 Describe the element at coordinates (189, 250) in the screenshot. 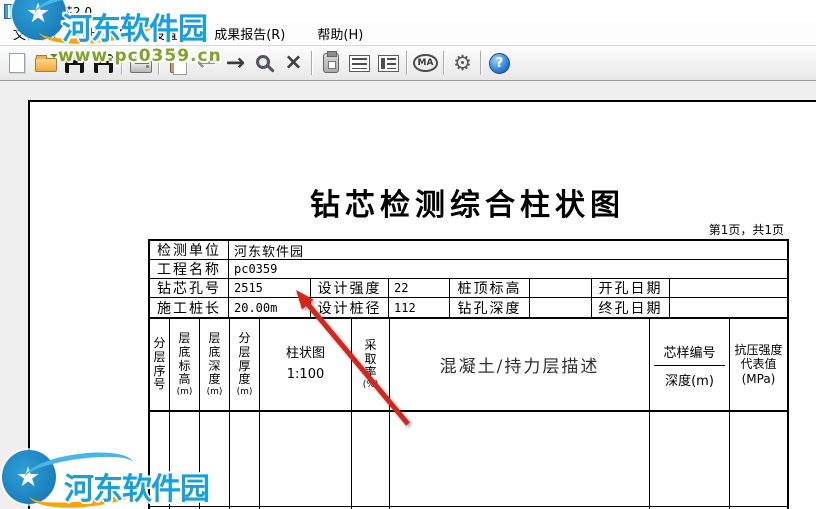

I see `label-inspection-unit: 检测单位` at that location.